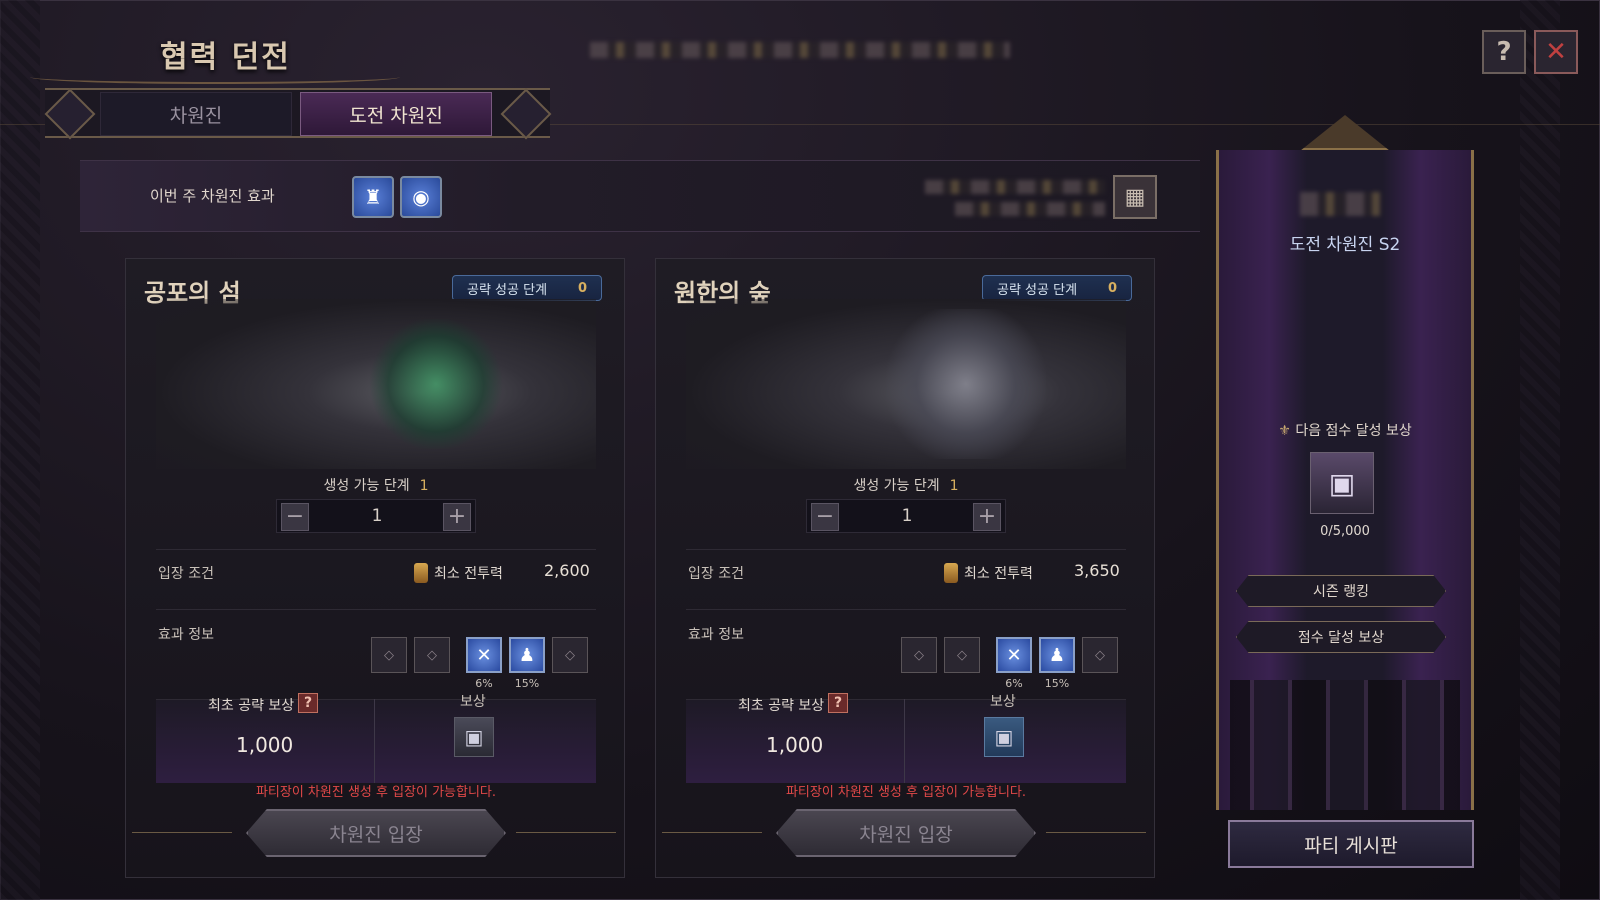  Describe the element at coordinates (1345, 531) in the screenshot. I see `score-progress: 0/5,000` at that location.